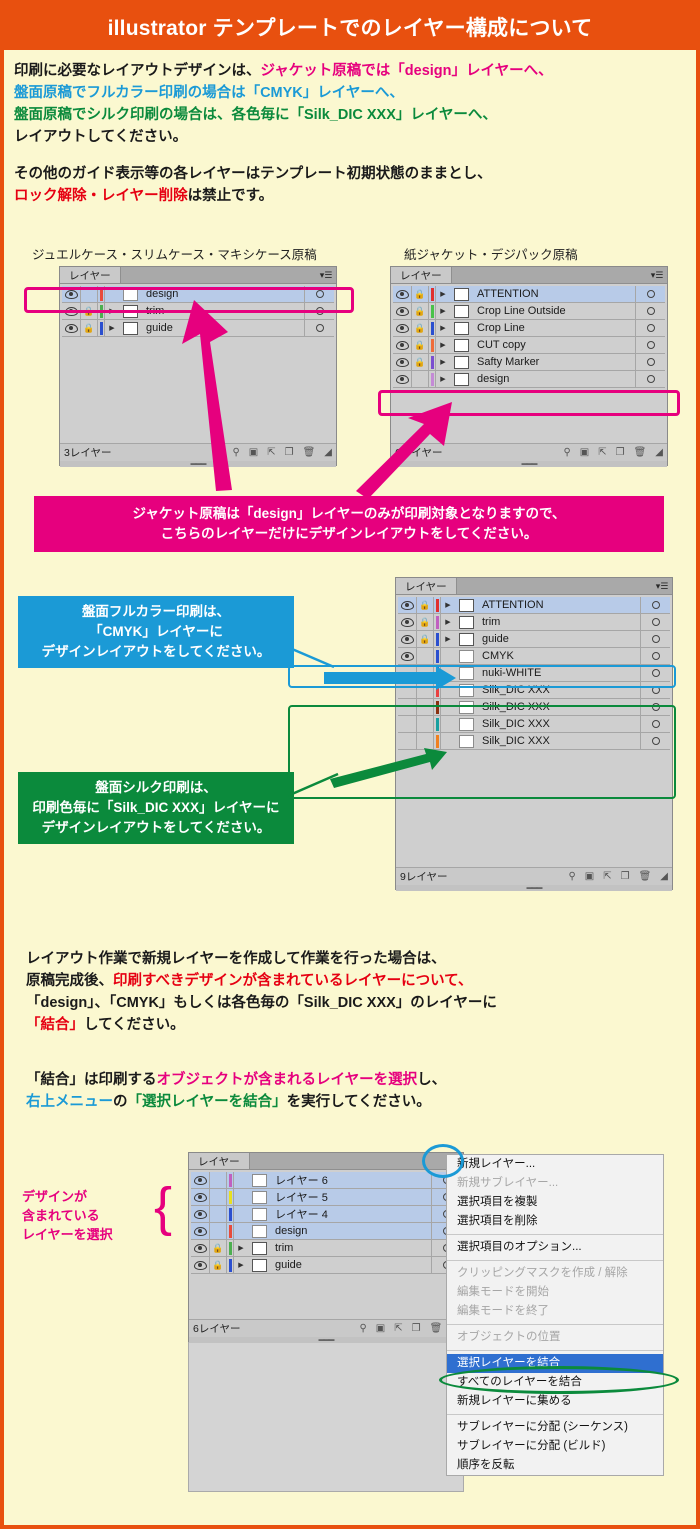 The image size is (700, 1529). Describe the element at coordinates (553, 379) in the screenshot. I see `layer-name: design` at that location.